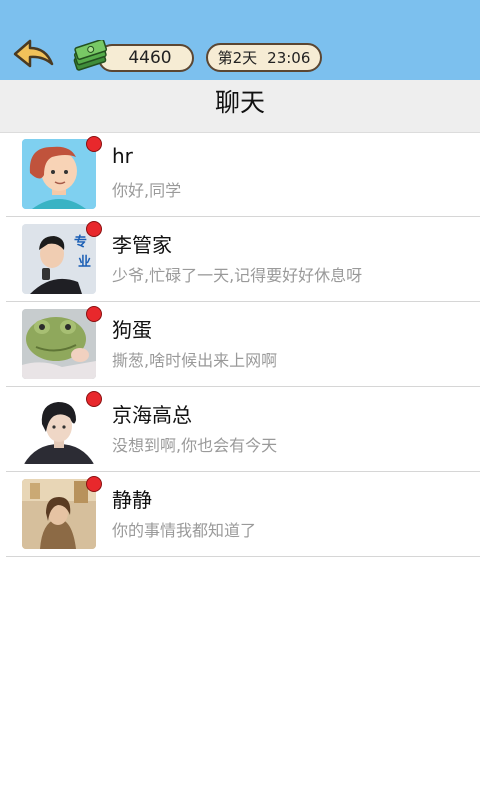  I want to click on time-label: 23:06, so click(289, 57).